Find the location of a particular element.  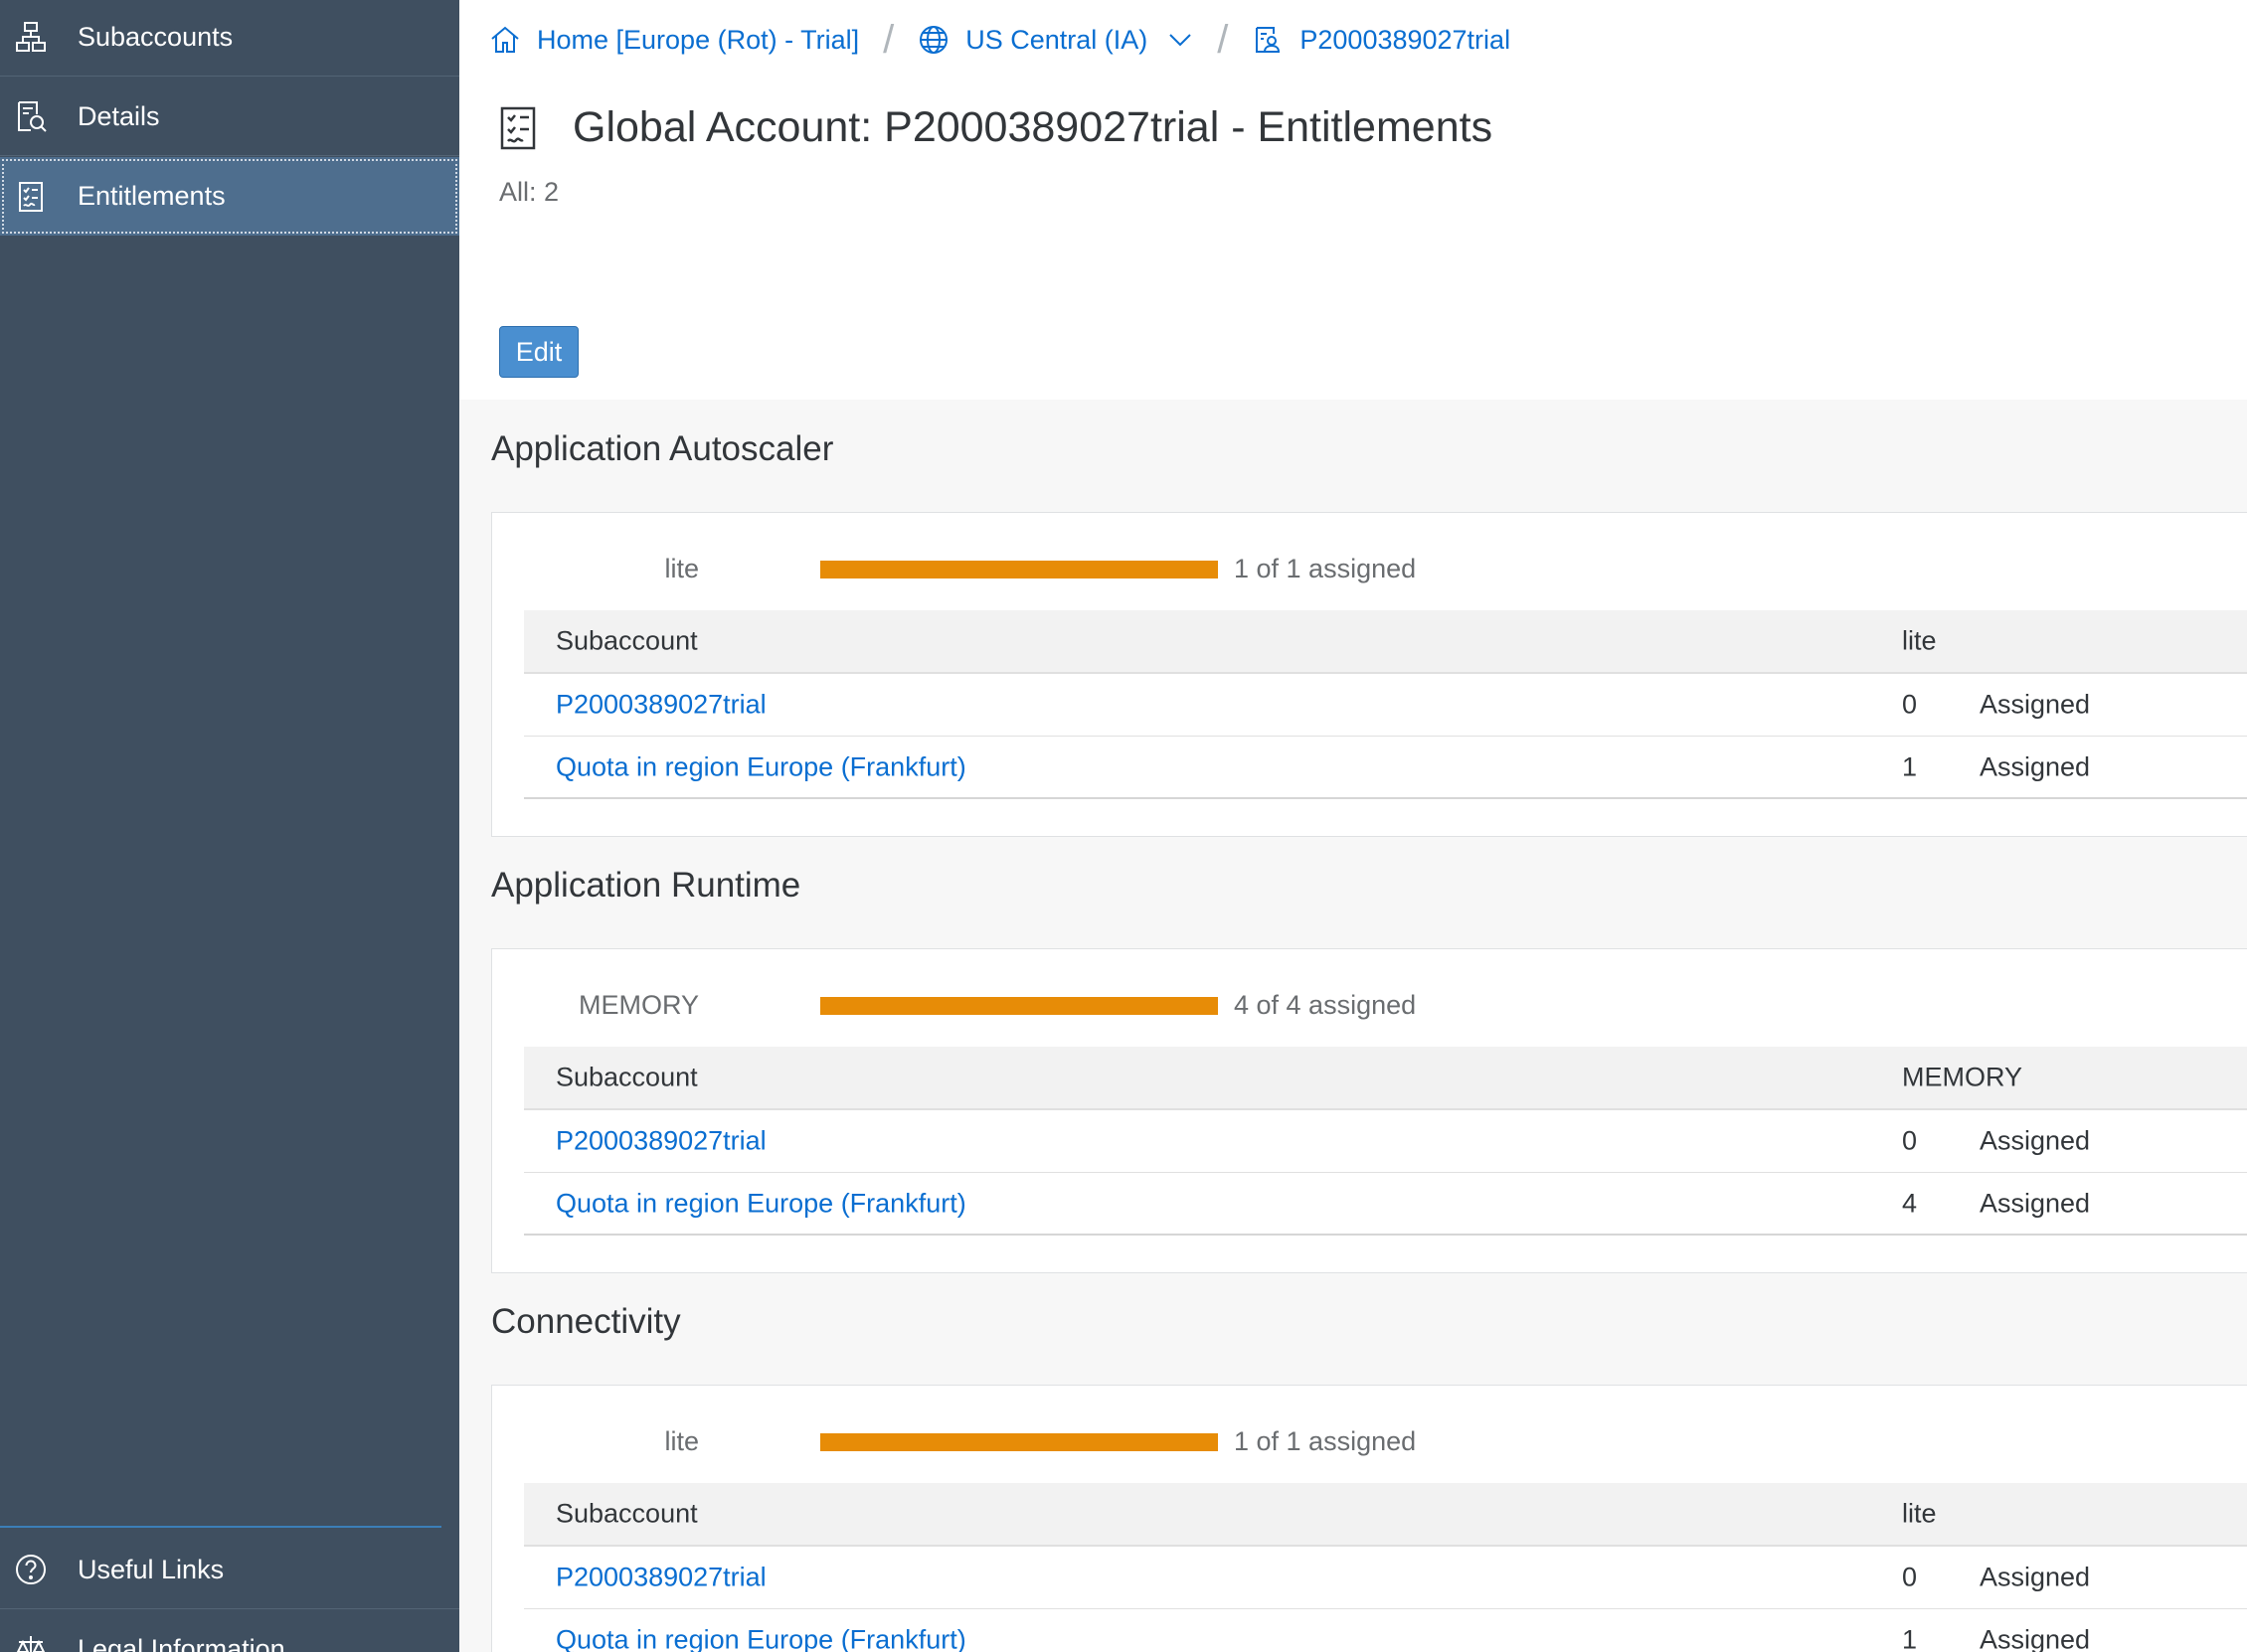

breadcrumb-region-label: US Central (IA) is located at coordinates (1056, 39).